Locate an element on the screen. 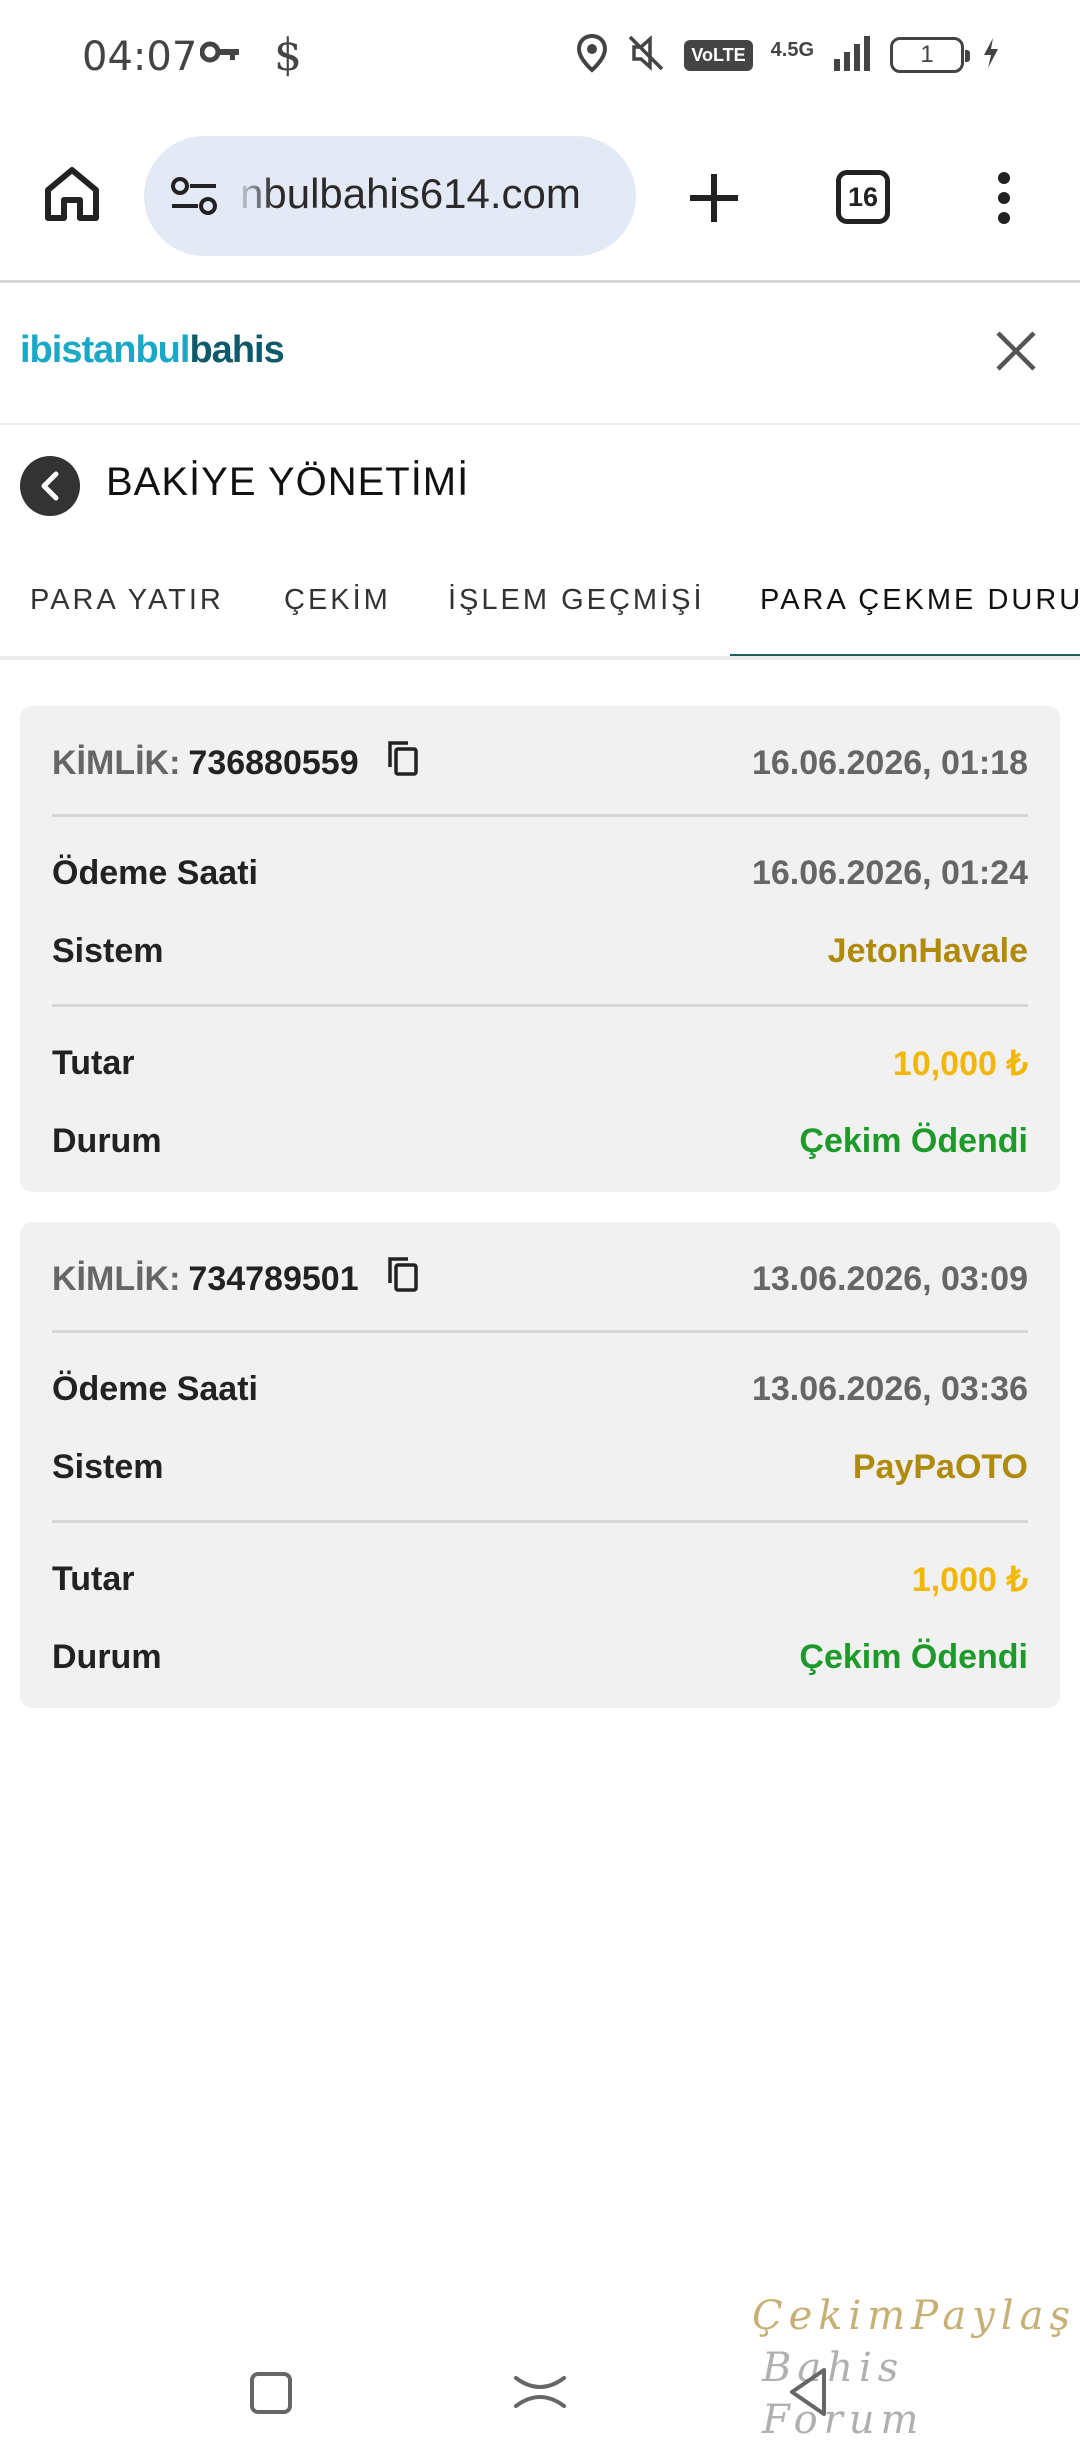  system-nav-bar is located at coordinates (540, 2400).